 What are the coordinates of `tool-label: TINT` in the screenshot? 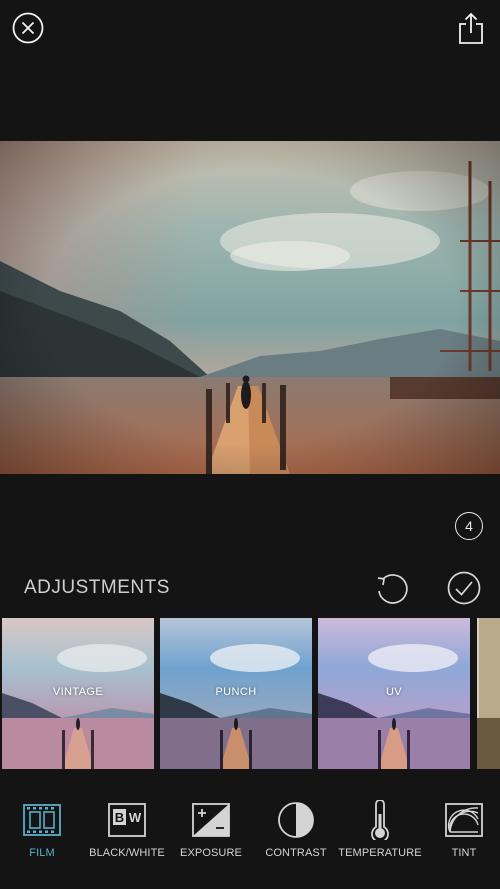 It's located at (464, 853).